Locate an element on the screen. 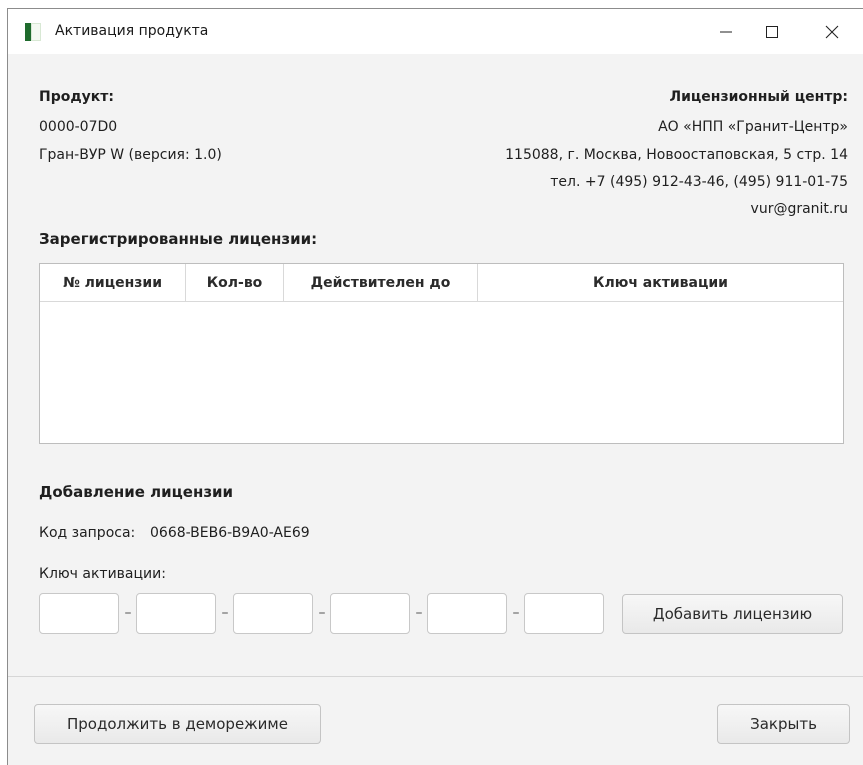 The height and width of the screenshot is (765, 863). minimize-icon is located at coordinates (726, 31).